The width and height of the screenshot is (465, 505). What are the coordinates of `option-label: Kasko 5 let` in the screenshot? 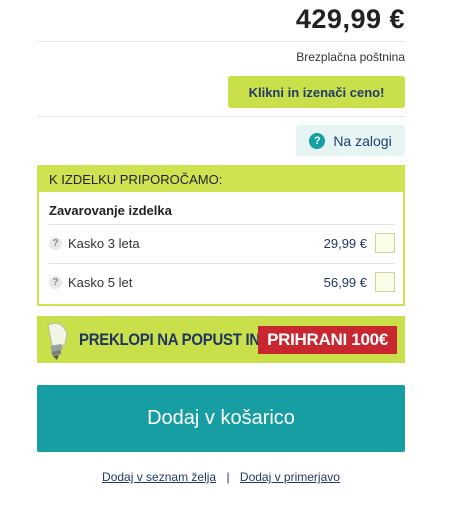 It's located at (100, 282).